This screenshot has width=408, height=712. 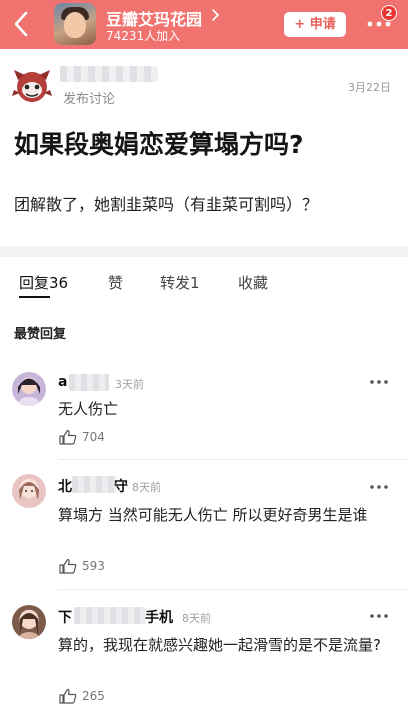 What do you see at coordinates (65, 486) in the screenshot?
I see `commenter-name: 北` at bounding box center [65, 486].